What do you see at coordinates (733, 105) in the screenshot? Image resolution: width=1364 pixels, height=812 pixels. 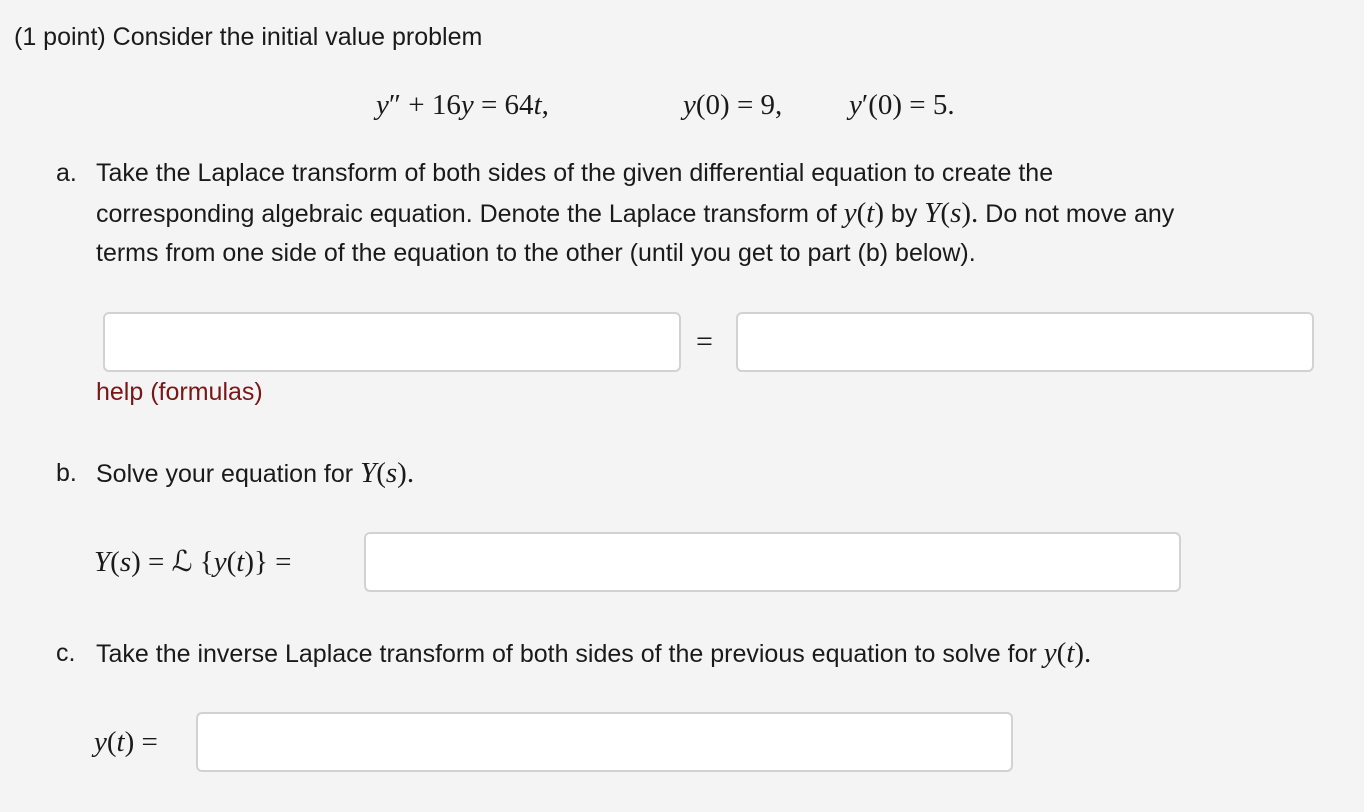 I see `initial-condition-1: y(0) = 9,` at bounding box center [733, 105].